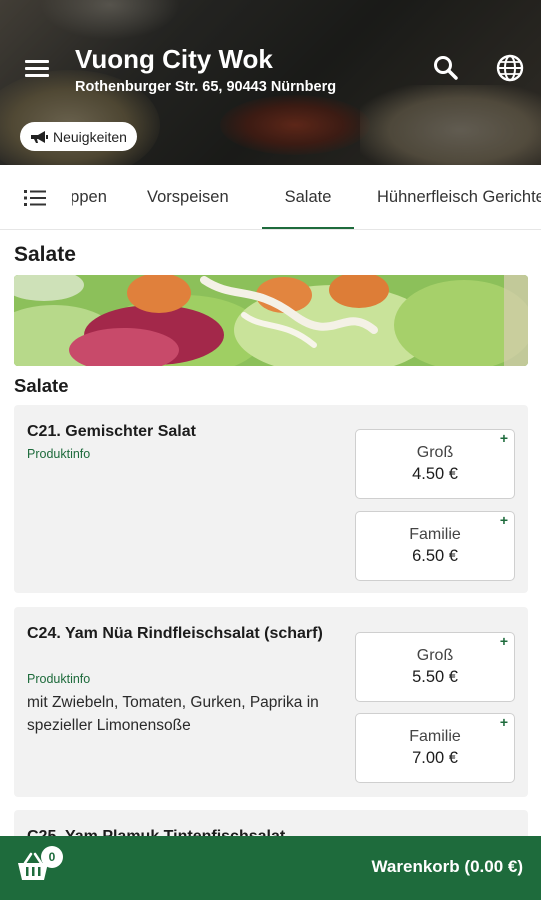 This screenshot has height=900, width=541. I want to click on tab-label: Hühnerfleisch Gerichte, so click(459, 197).